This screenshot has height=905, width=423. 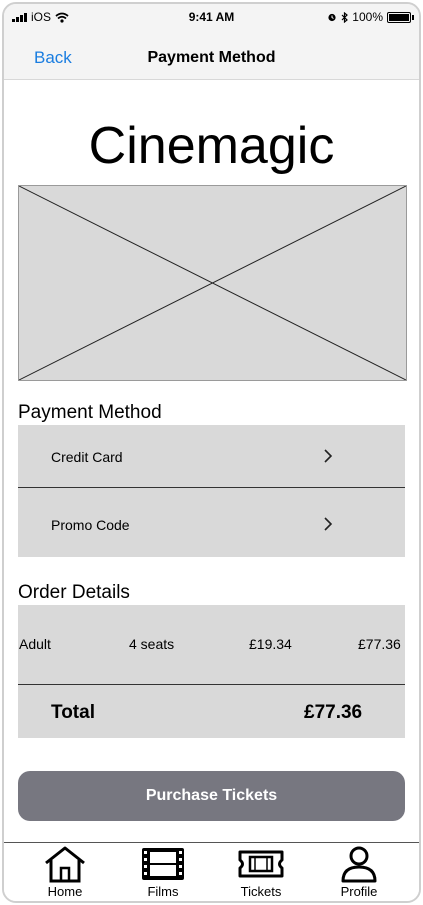 I want to click on bluetooth-icon, so click(x=345, y=17).